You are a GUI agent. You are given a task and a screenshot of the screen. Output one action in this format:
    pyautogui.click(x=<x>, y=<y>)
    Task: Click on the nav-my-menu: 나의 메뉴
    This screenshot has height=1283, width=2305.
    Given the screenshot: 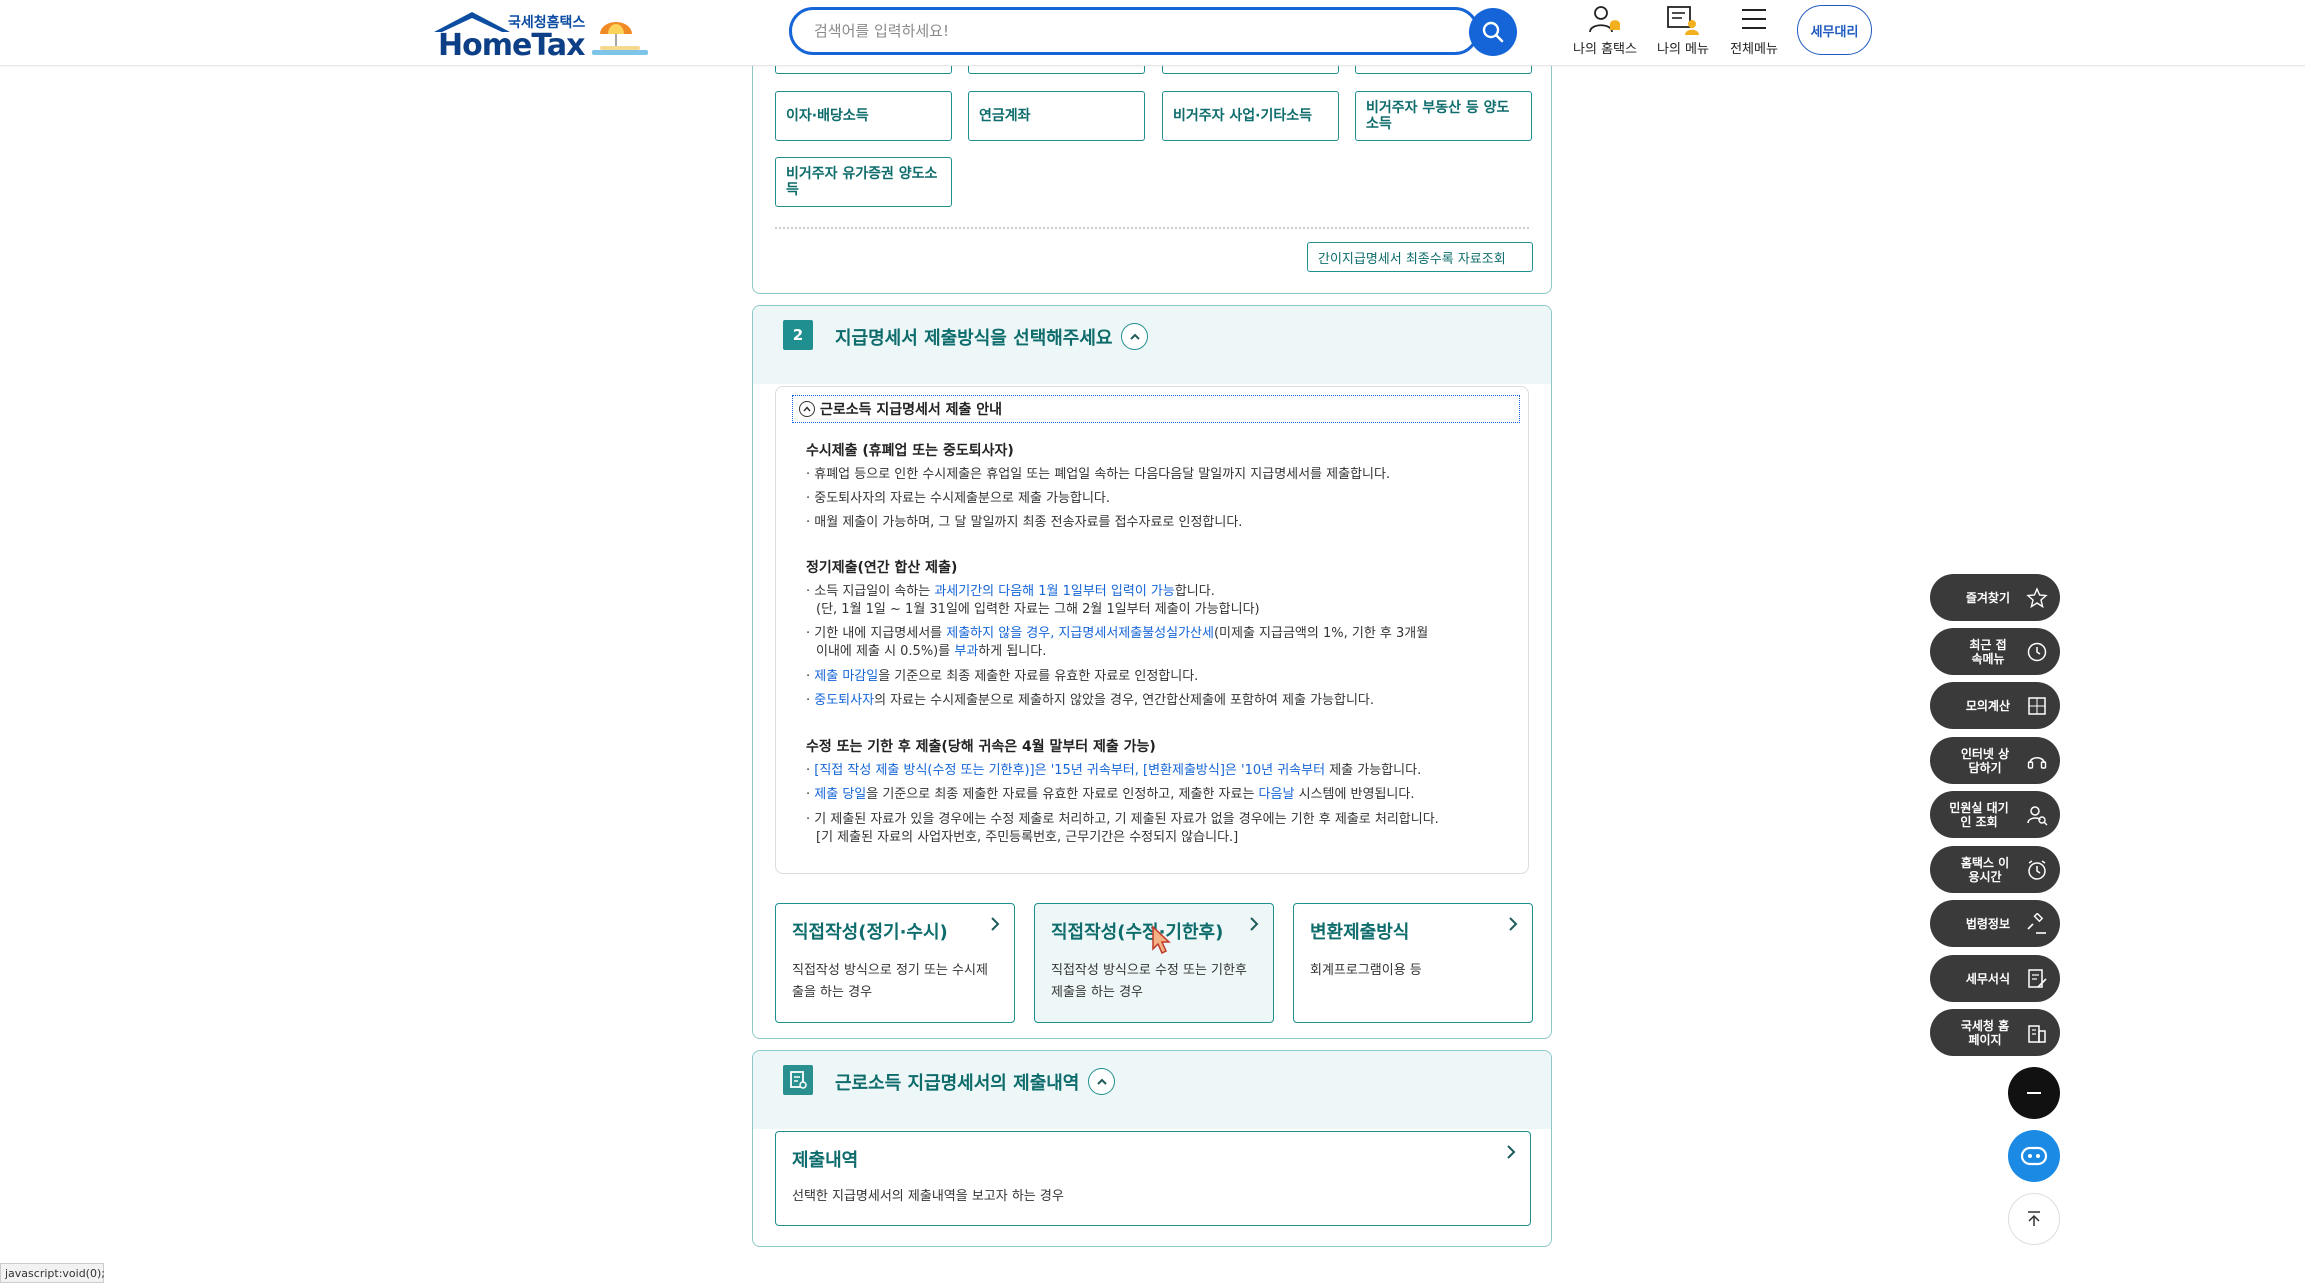 What is the action you would take?
    pyautogui.click(x=1683, y=33)
    